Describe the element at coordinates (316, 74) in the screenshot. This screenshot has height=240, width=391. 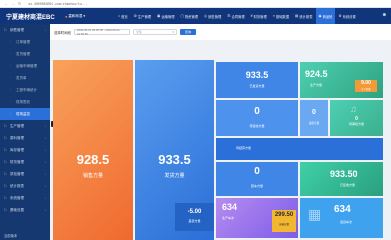
I see `produced-volume-value: 924.5` at that location.